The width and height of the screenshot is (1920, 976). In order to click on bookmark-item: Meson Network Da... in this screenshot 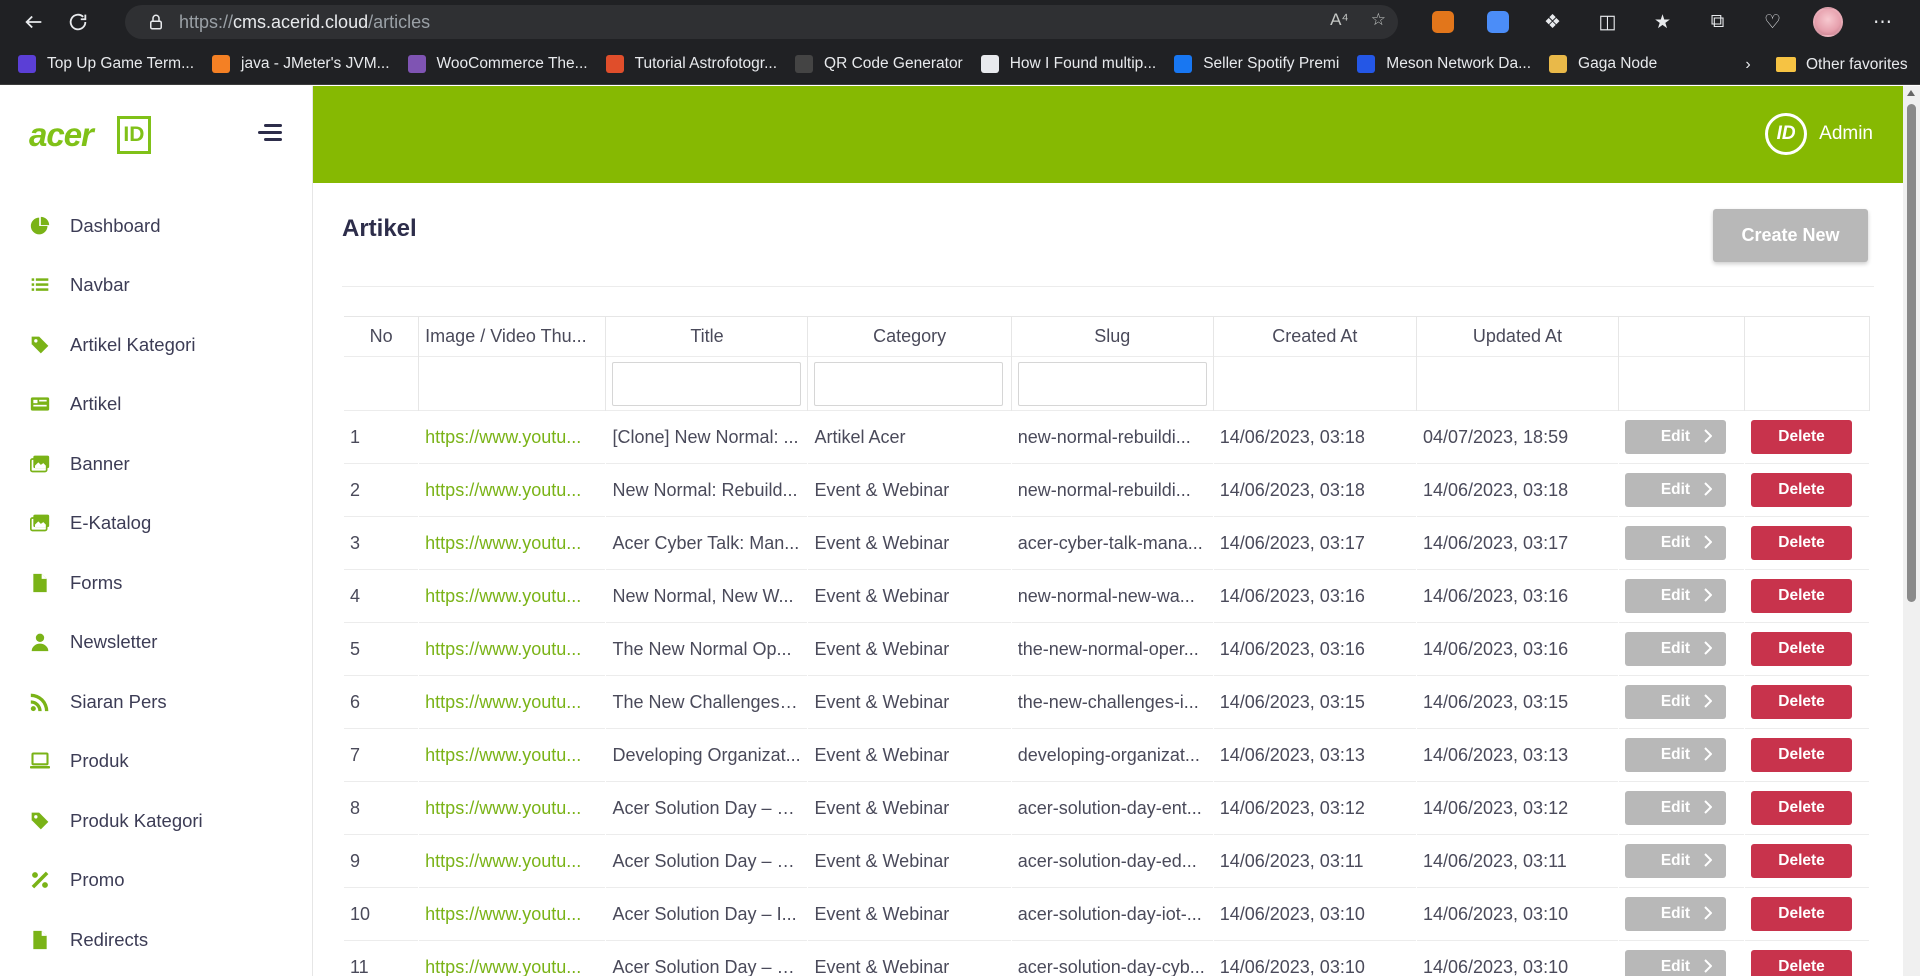, I will do `click(1435, 64)`.